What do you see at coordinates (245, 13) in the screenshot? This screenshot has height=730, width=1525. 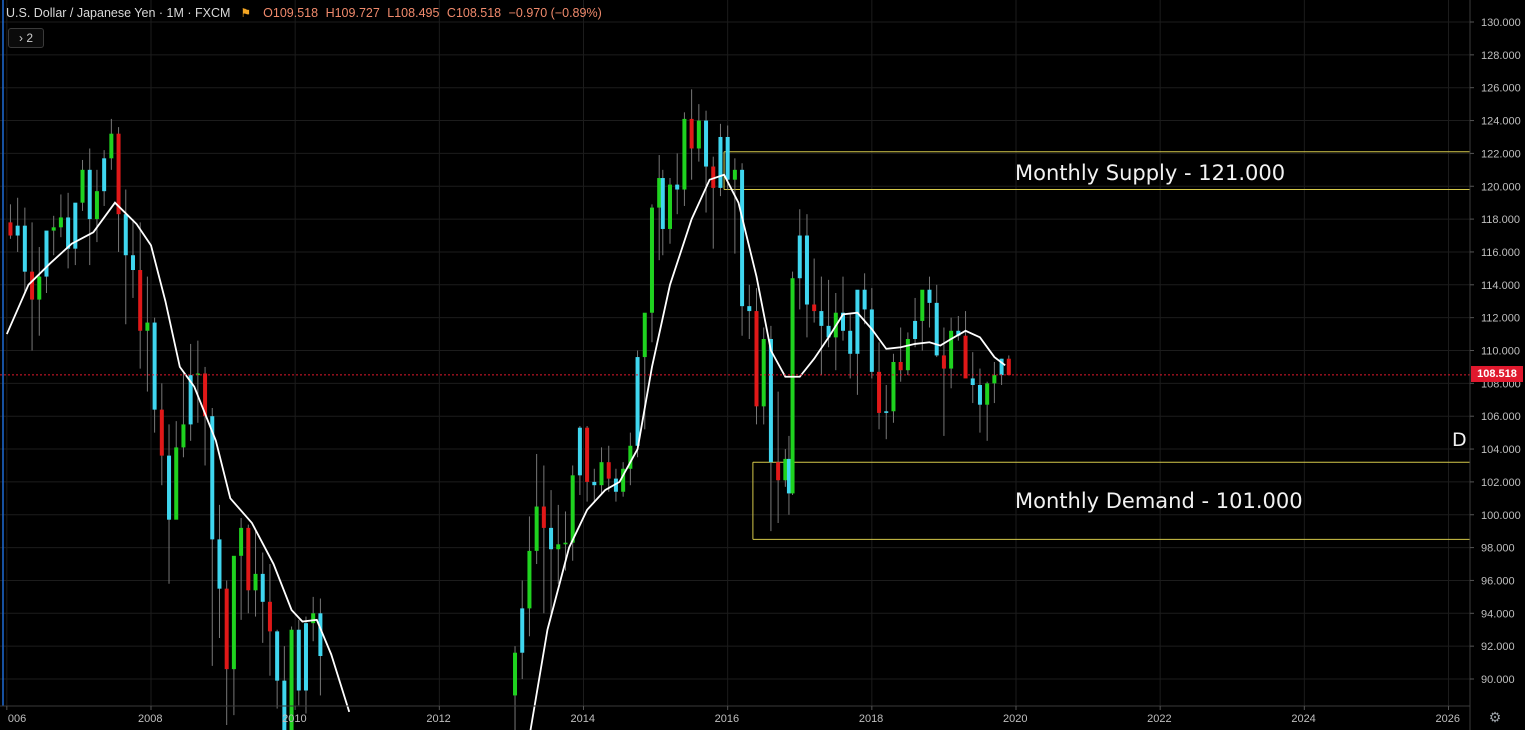 I see `flag-icon: ⚑` at bounding box center [245, 13].